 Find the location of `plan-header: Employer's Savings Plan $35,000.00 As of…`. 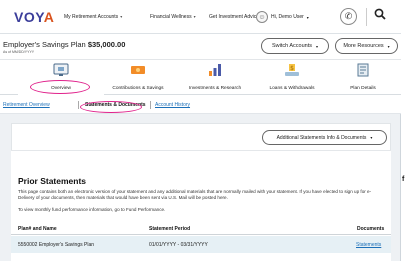

plan-header: Employer's Savings Plan $35,000.00 As of… is located at coordinates (200, 46).